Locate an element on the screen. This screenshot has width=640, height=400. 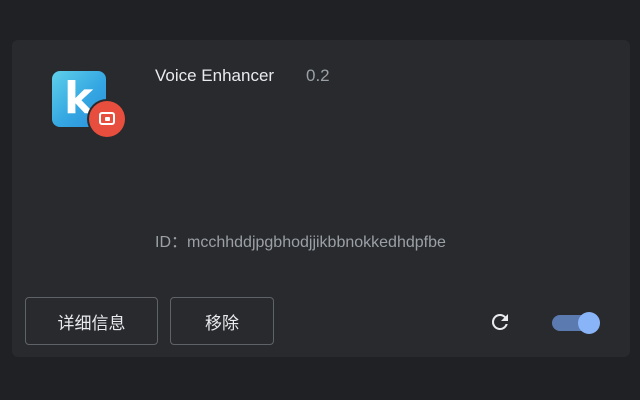
details-button: 详细信息 is located at coordinates (91, 321).